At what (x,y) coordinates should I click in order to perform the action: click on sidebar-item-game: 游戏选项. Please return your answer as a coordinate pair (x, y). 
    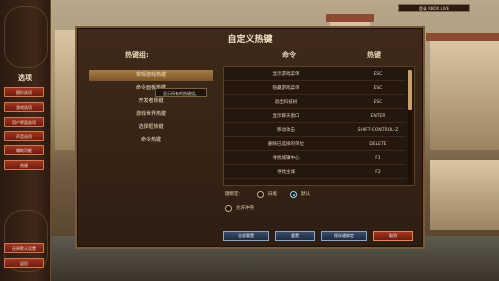
    Looking at the image, I should click on (24, 107).